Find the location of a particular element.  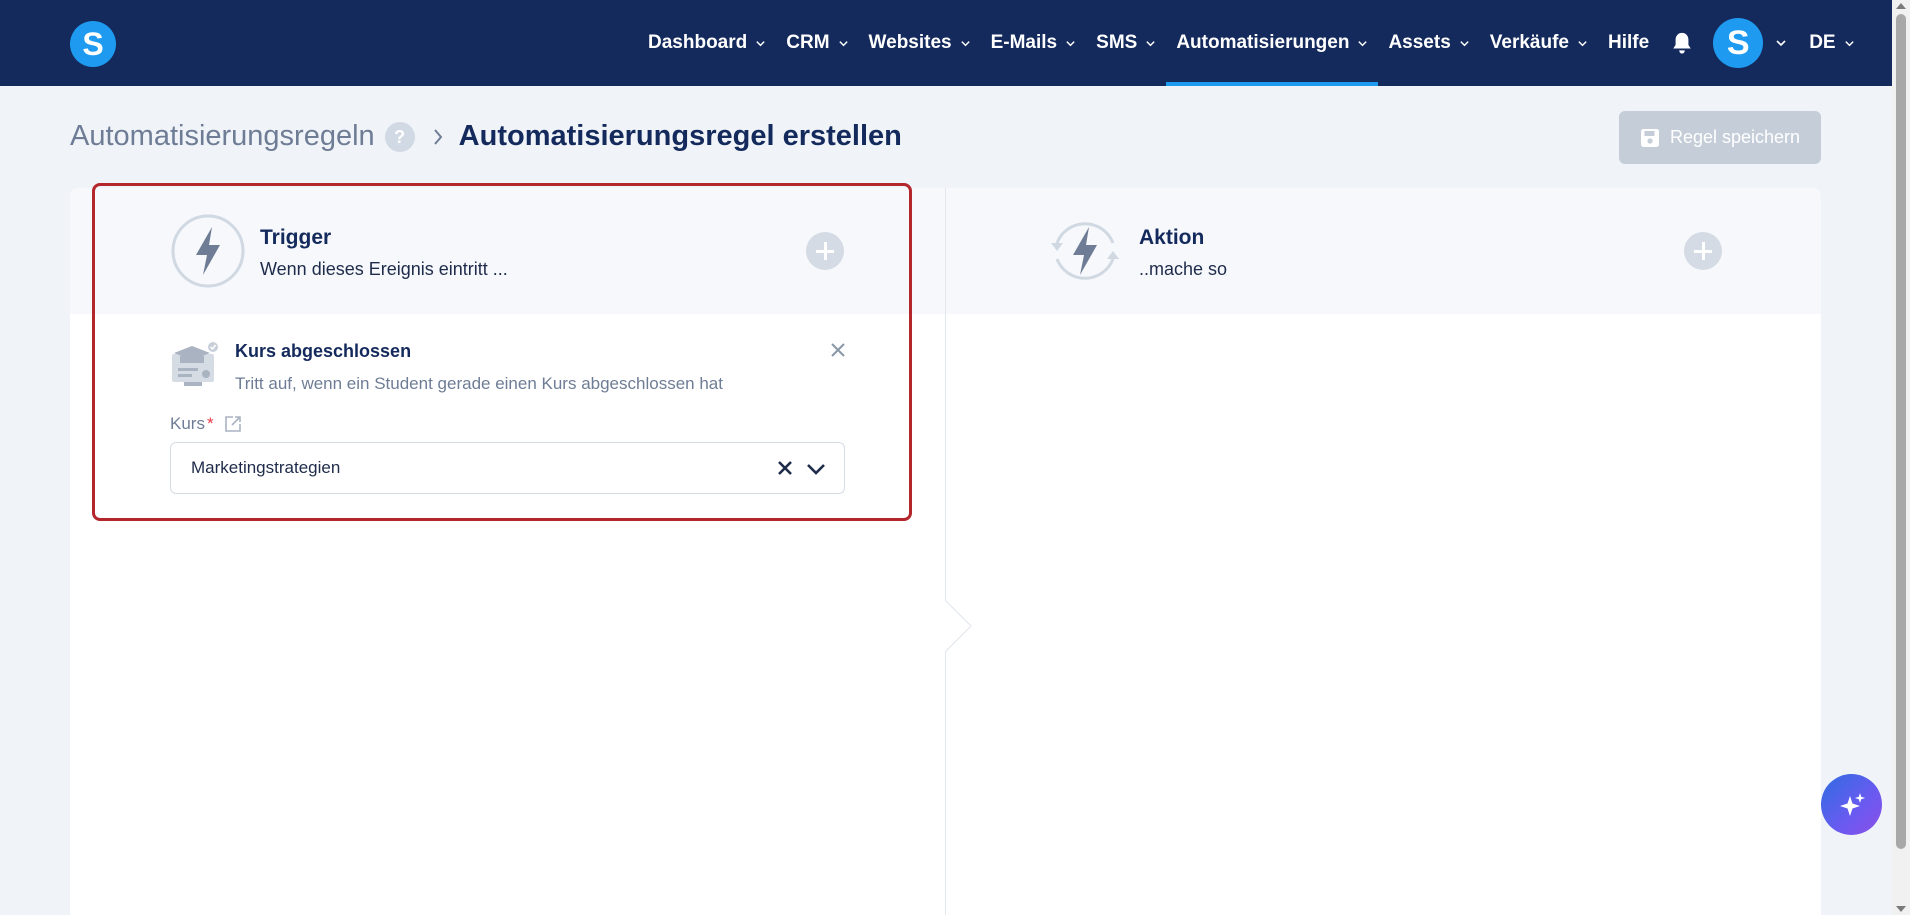

nav-assets: Assets is located at coordinates (1428, 43).